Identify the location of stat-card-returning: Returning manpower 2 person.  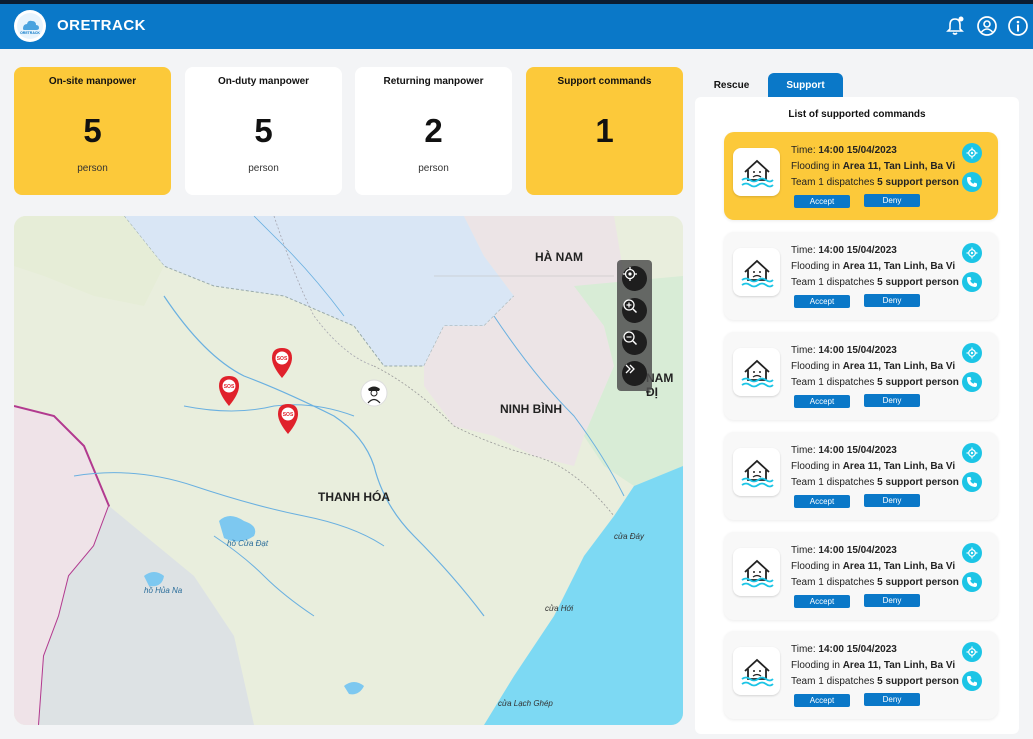
(433, 131).